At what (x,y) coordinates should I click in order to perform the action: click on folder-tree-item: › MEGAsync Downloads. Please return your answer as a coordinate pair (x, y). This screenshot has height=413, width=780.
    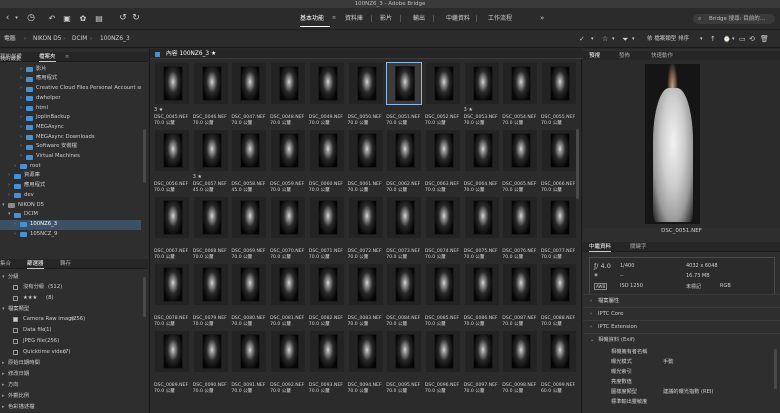
    Looking at the image, I should click on (70, 138).